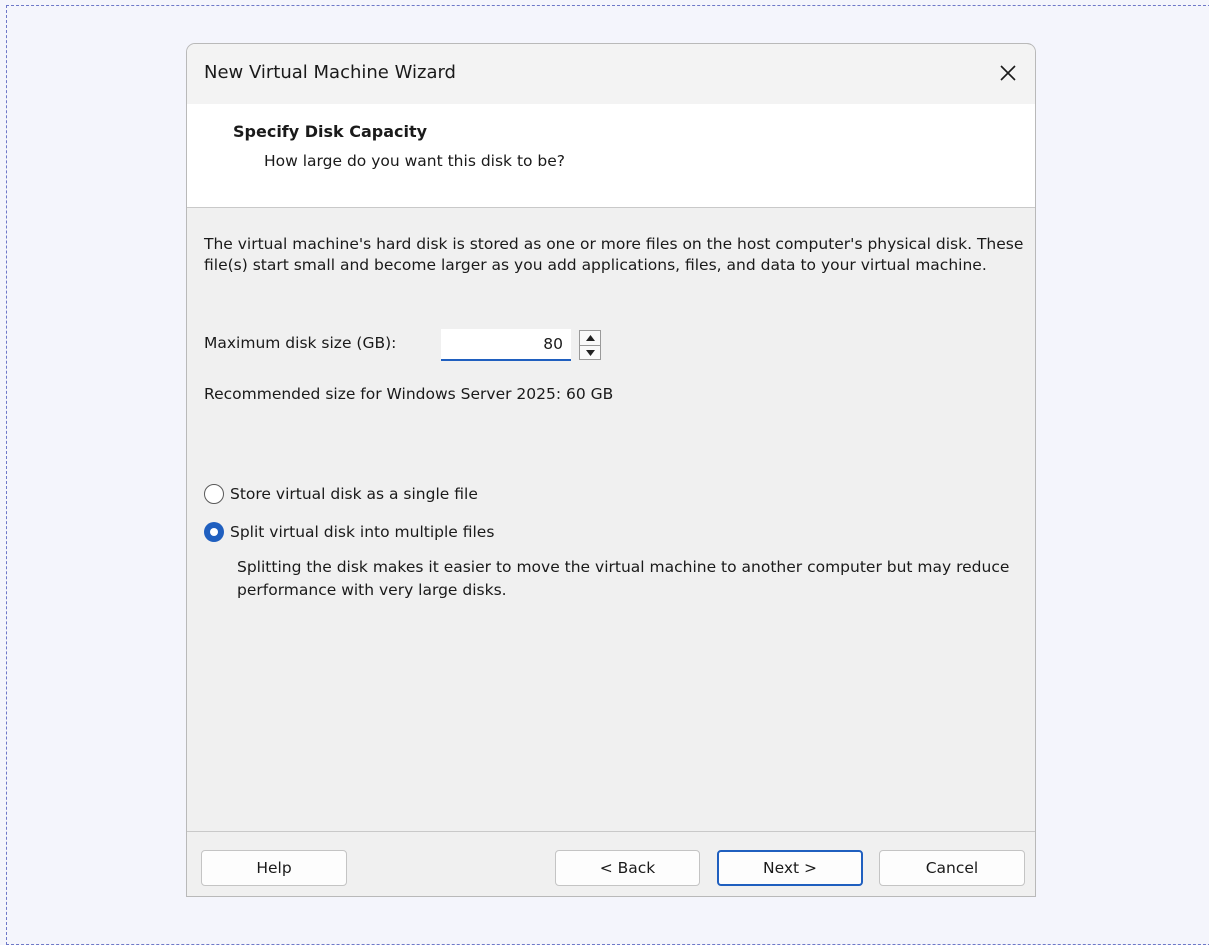  I want to click on chevron-down-icon, so click(590, 353).